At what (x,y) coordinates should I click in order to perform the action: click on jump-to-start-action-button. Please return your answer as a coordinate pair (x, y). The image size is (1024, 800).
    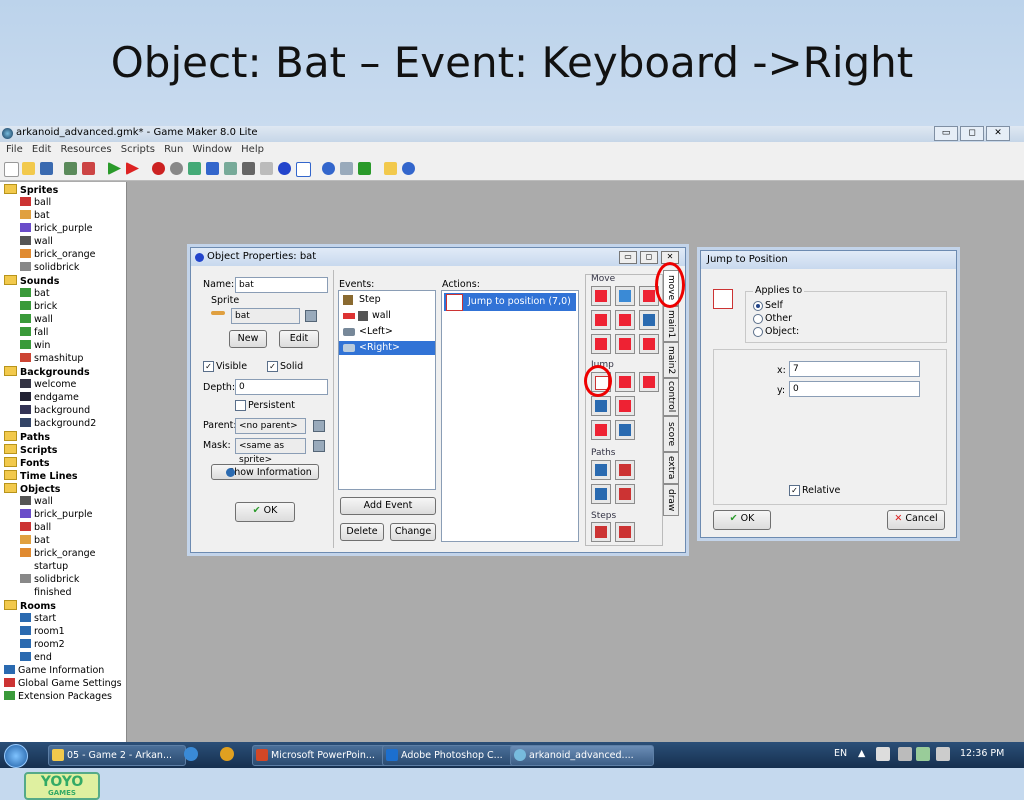
    Looking at the image, I should click on (625, 382).